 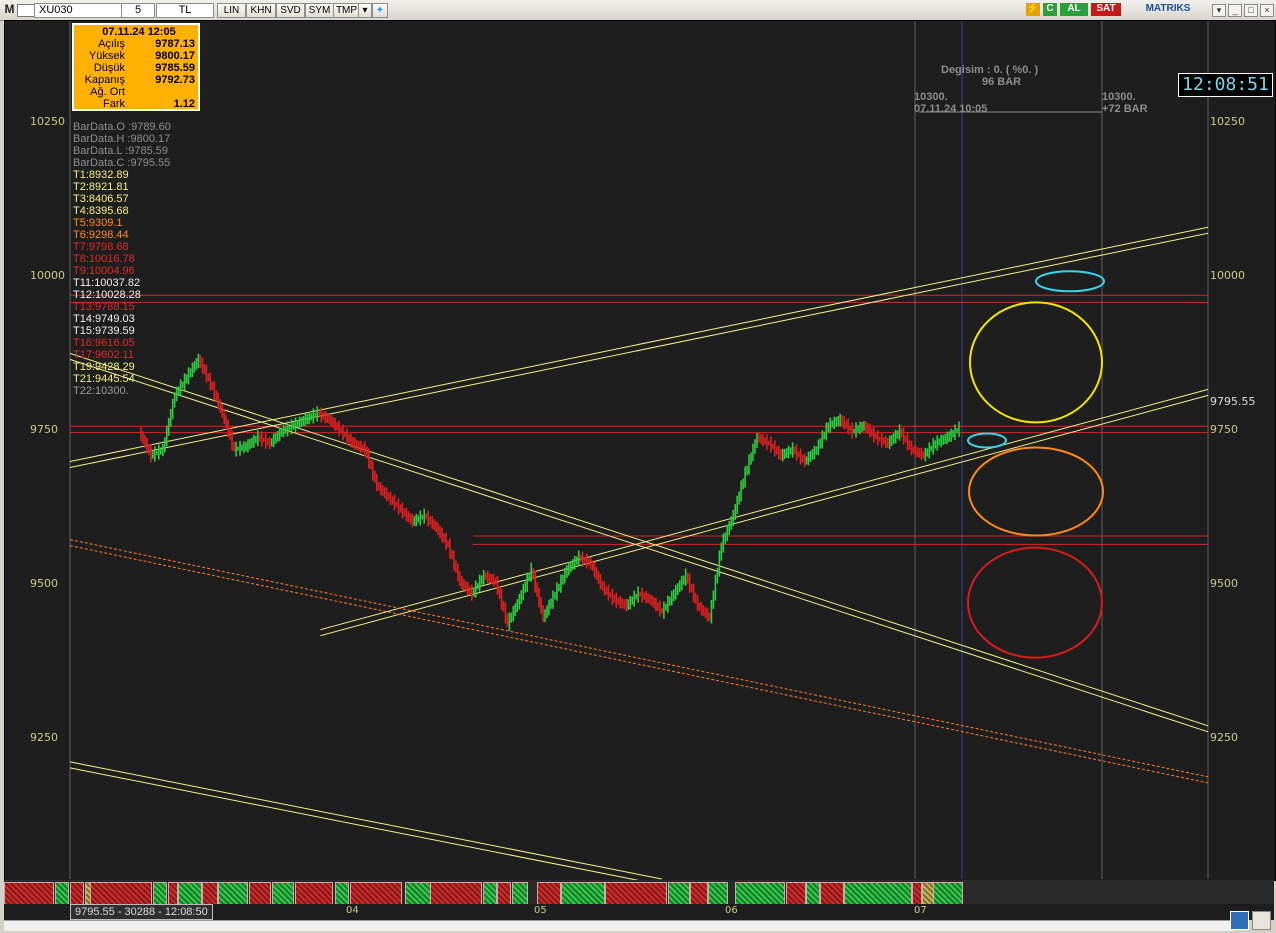 What do you see at coordinates (951, 109) in the screenshot?
I see `left-date-annotation: 07.11.24 10:05` at bounding box center [951, 109].